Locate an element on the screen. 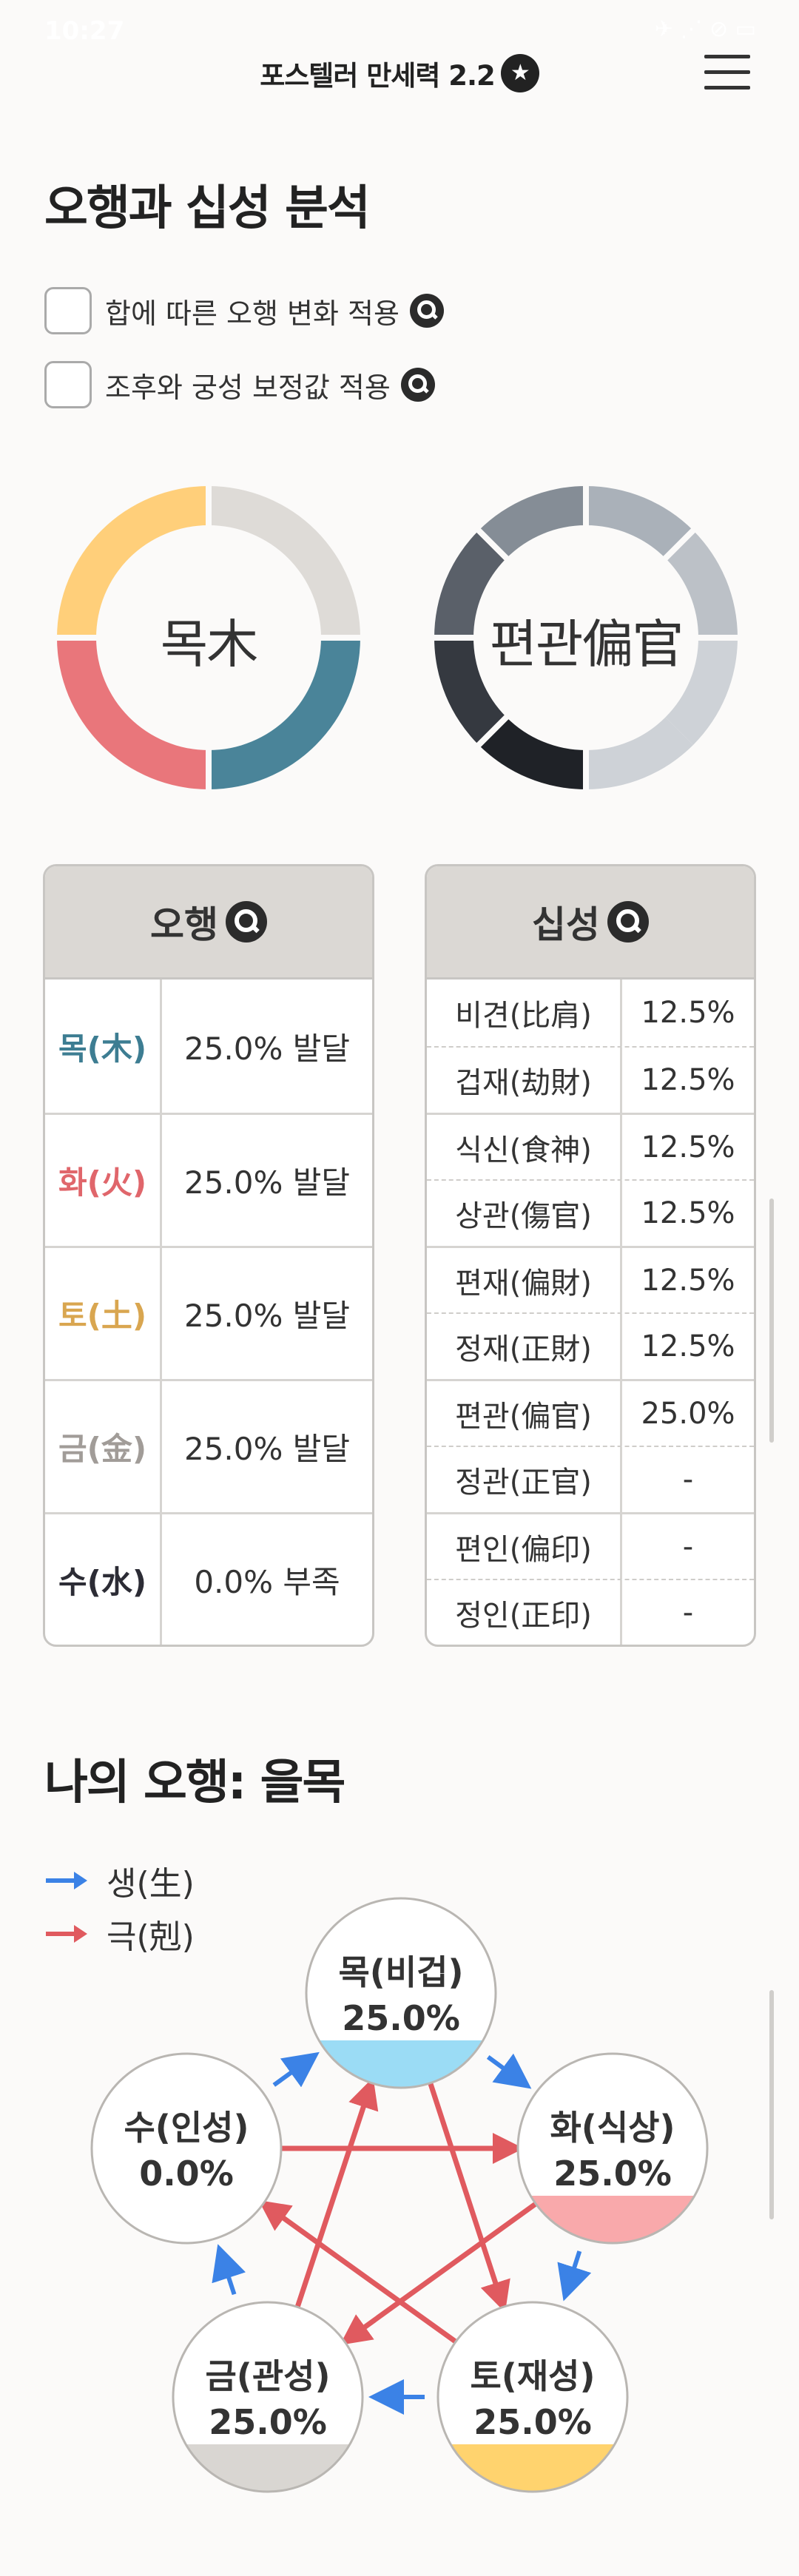 The width and height of the screenshot is (799, 2576). app-title-text: 포스텔러 만세력 2.2 is located at coordinates (378, 76).